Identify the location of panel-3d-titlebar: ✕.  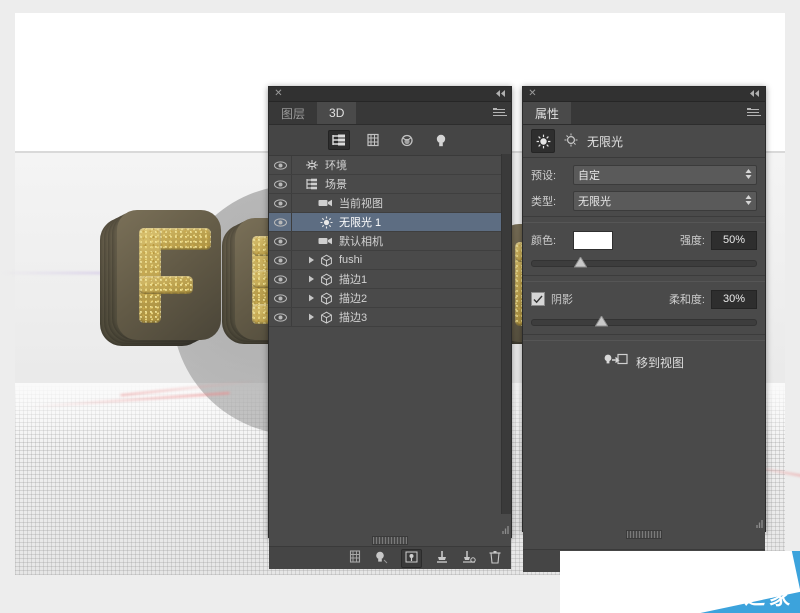
(390, 94).